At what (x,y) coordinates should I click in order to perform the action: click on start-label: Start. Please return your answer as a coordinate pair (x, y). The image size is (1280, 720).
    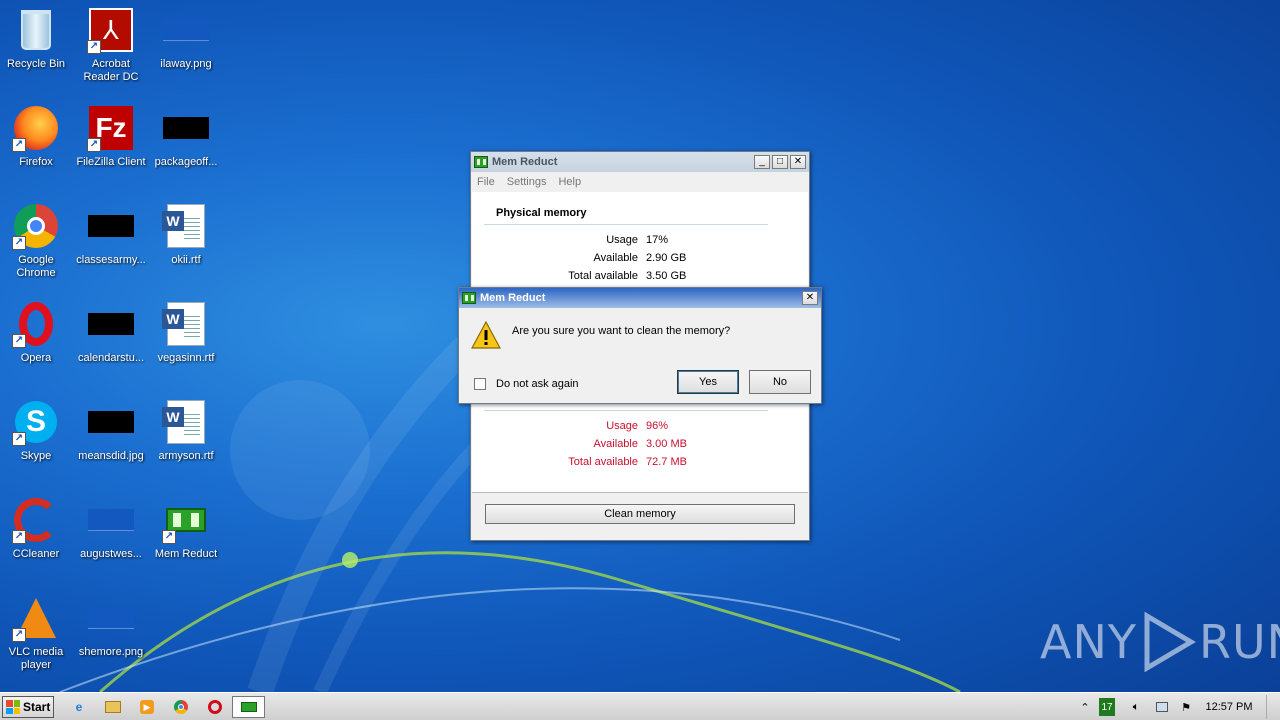
    Looking at the image, I should click on (37, 707).